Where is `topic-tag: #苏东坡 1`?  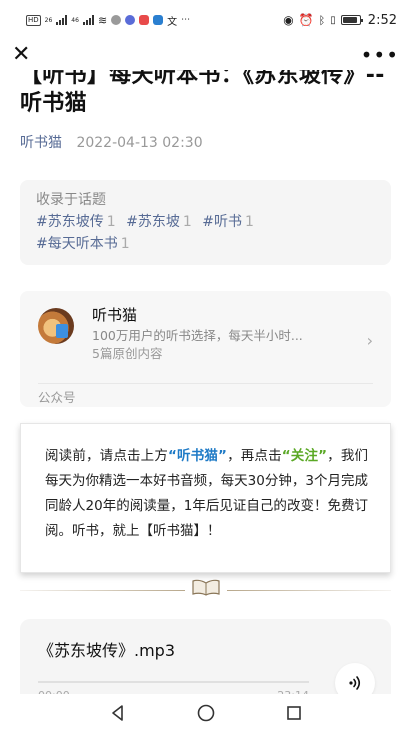 topic-tag: #苏东坡 1 is located at coordinates (159, 222).